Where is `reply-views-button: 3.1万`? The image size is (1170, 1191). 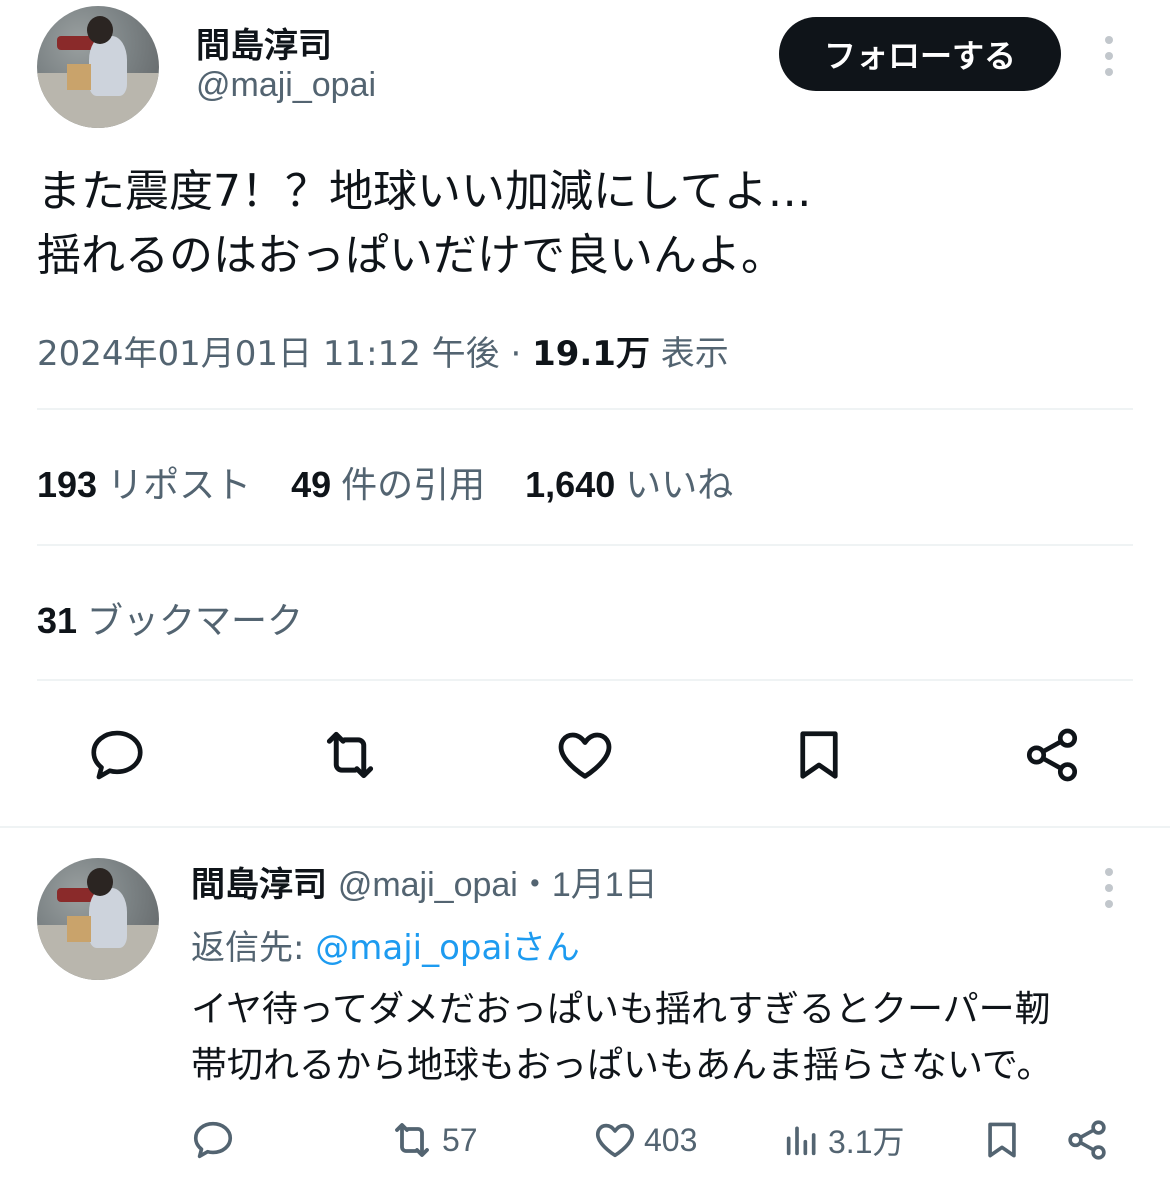
reply-views-button: 3.1万 is located at coordinates (843, 1140).